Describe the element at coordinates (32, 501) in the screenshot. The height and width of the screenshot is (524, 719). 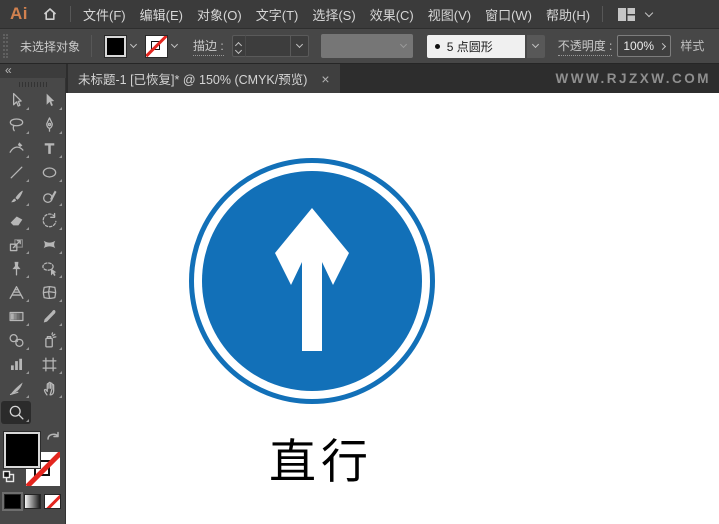
I see `gradient-mode-button` at that location.